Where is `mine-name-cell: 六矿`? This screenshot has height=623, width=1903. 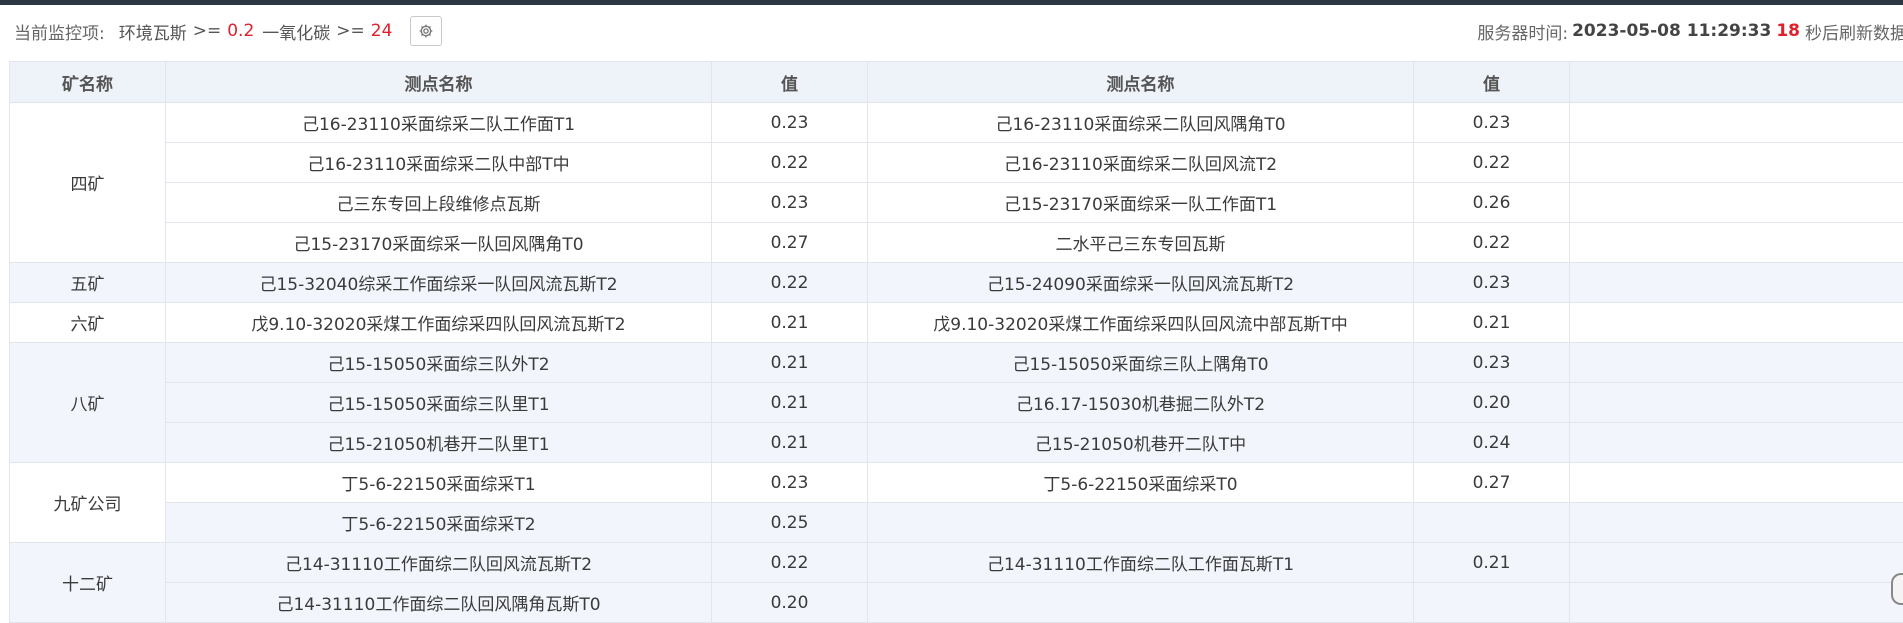 mine-name-cell: 六矿 is located at coordinates (87, 322).